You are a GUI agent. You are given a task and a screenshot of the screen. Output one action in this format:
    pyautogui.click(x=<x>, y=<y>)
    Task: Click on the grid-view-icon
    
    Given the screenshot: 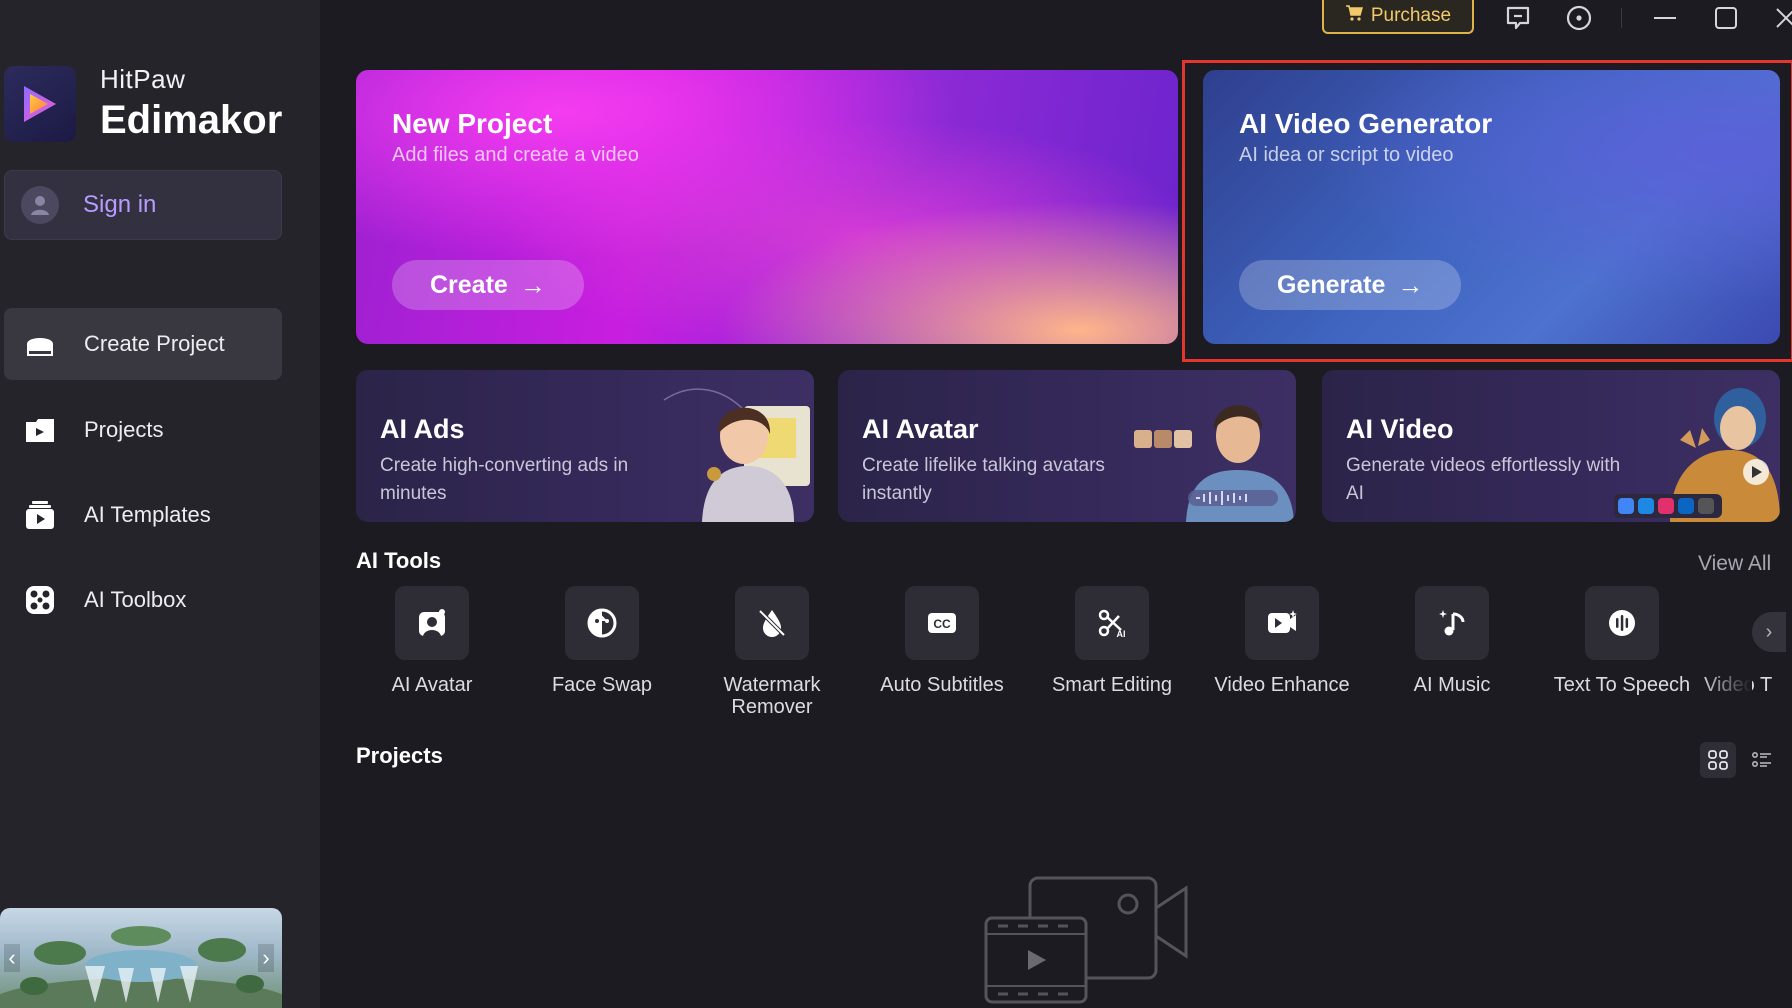 What is the action you would take?
    pyautogui.click(x=1718, y=760)
    